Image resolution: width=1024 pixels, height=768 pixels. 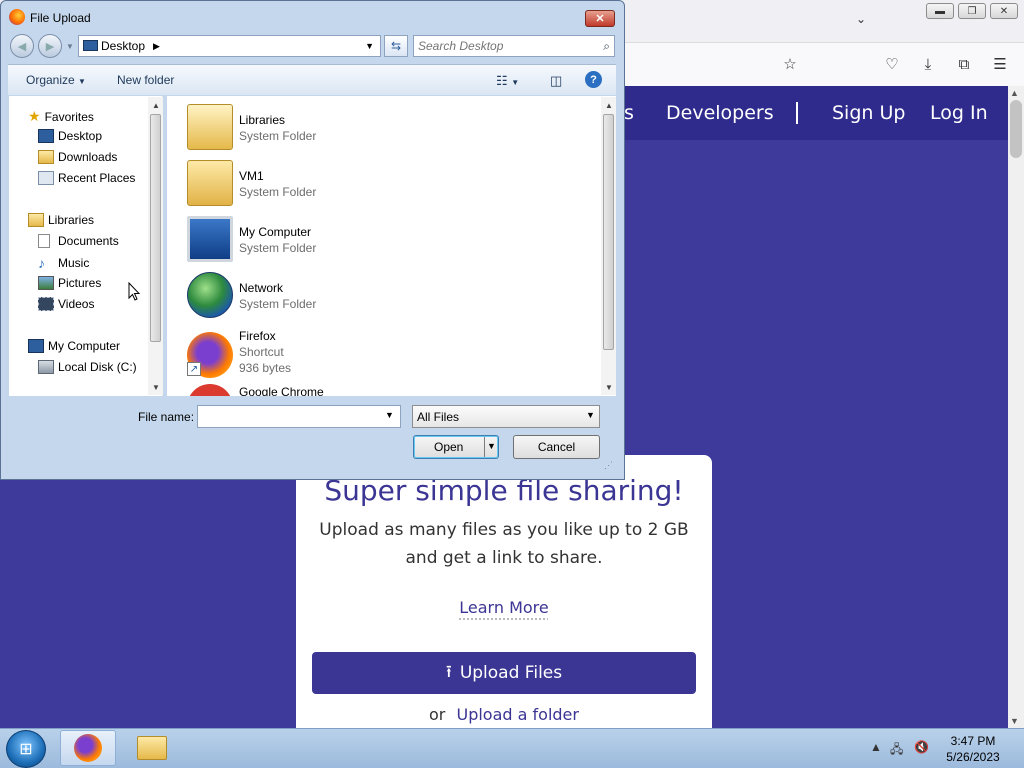 What do you see at coordinates (80, 136) in the screenshot?
I see `tree-label: Desktop` at bounding box center [80, 136].